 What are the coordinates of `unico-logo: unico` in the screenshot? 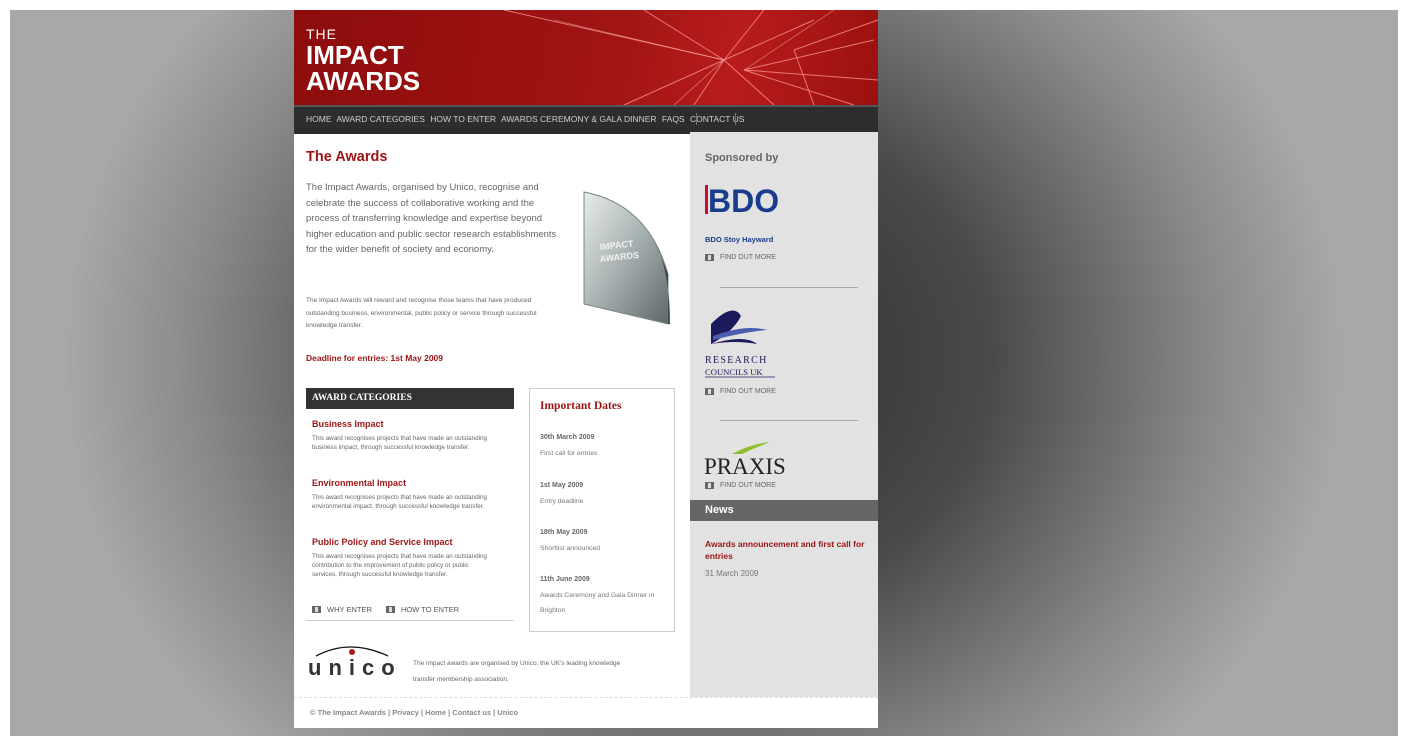 It's located at (356, 660).